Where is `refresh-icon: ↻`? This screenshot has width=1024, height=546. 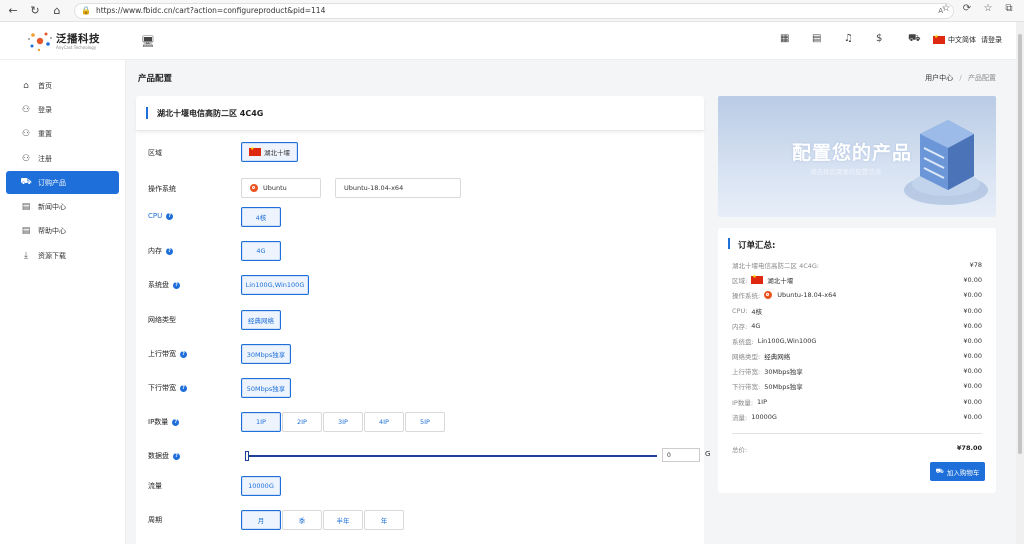
refresh-icon: ↻ is located at coordinates (35, 11).